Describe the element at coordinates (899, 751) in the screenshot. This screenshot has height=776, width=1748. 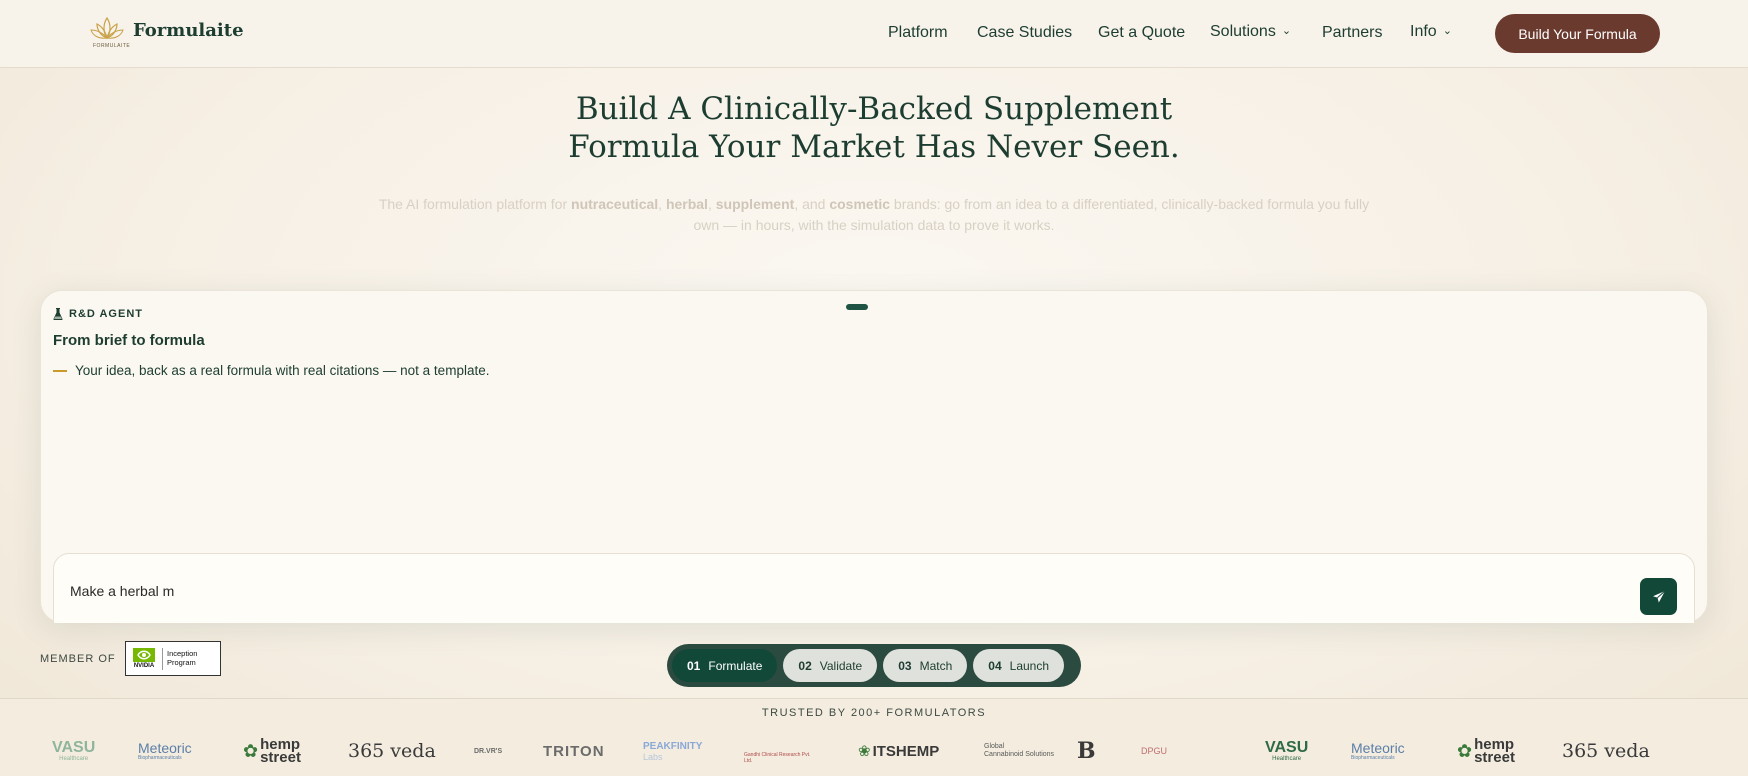
I see `brand-logo: ❀ ITSHEMP` at that location.